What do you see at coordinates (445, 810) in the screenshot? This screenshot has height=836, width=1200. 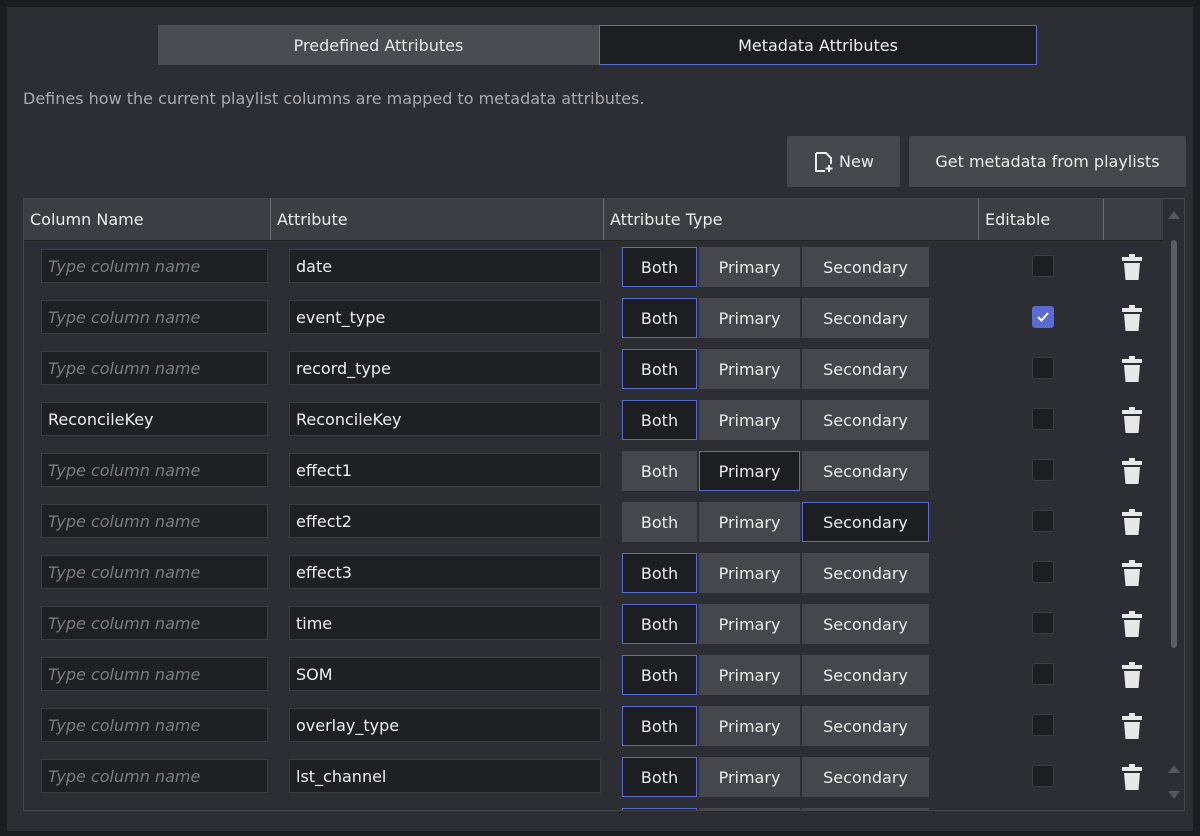 I see `attribute-input` at bounding box center [445, 810].